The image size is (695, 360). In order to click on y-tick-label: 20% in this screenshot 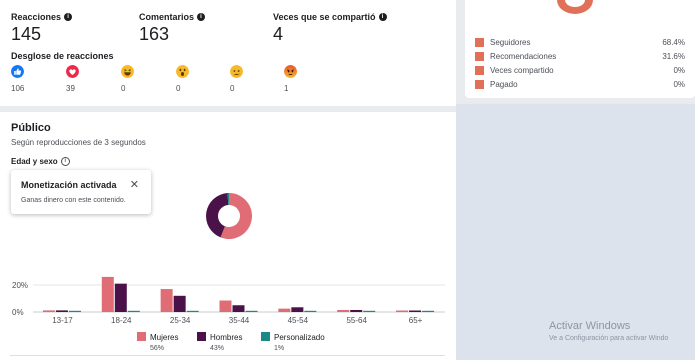, I will do `click(20, 285)`.